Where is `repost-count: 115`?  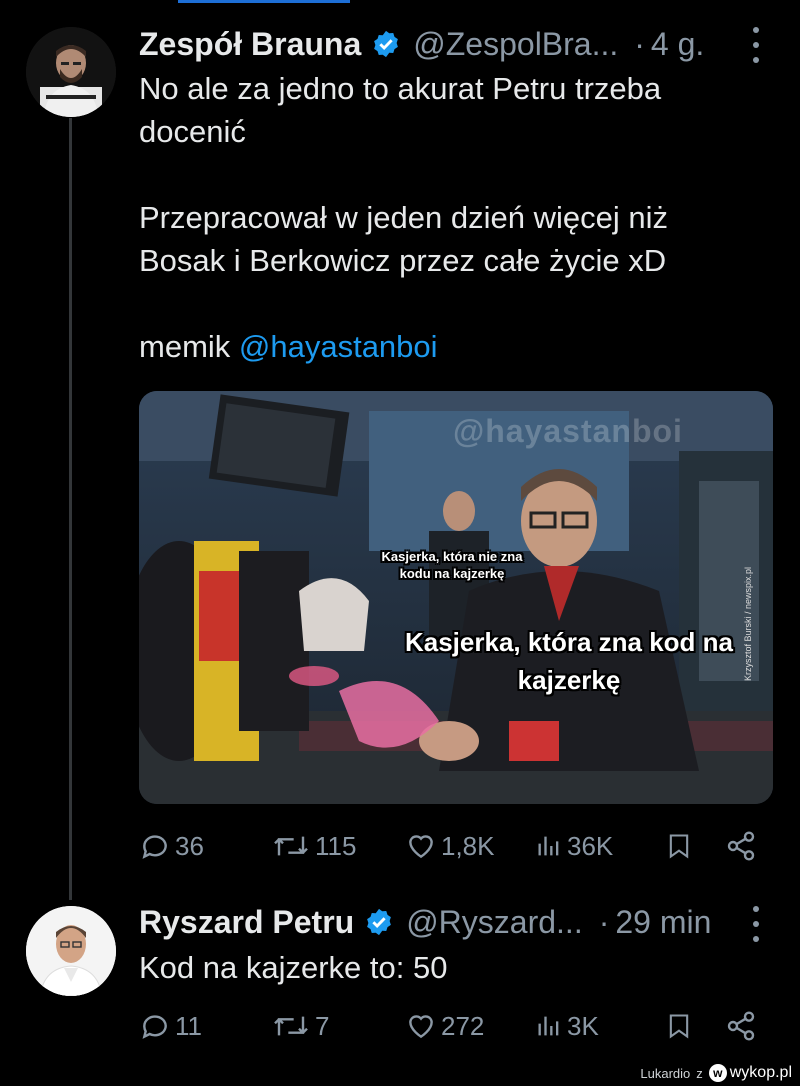 repost-count: 115 is located at coordinates (336, 845).